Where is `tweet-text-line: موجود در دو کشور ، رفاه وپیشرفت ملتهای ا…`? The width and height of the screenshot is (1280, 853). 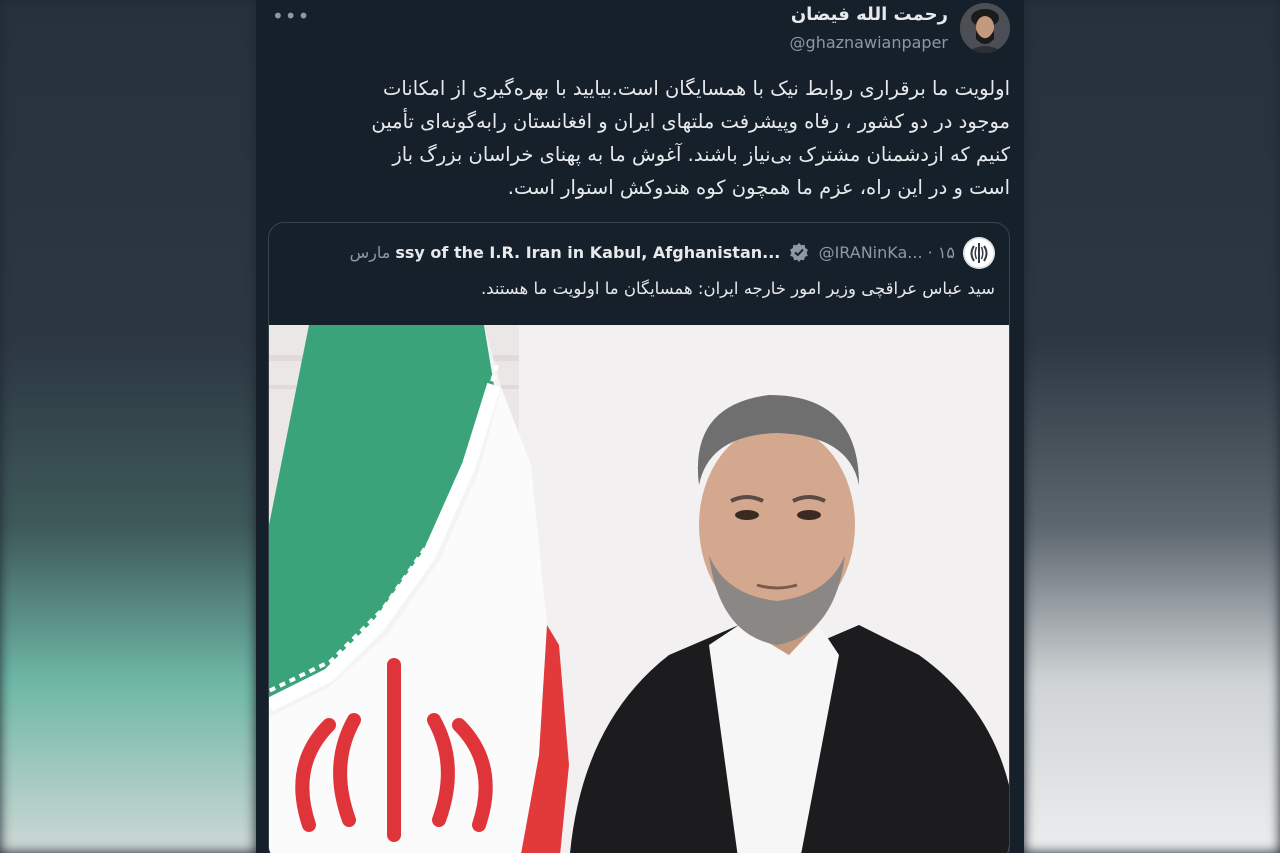 tweet-text-line: موجود در دو کشور ، رفاه وپیشرفت ملتهای ا… is located at coordinates (690, 121).